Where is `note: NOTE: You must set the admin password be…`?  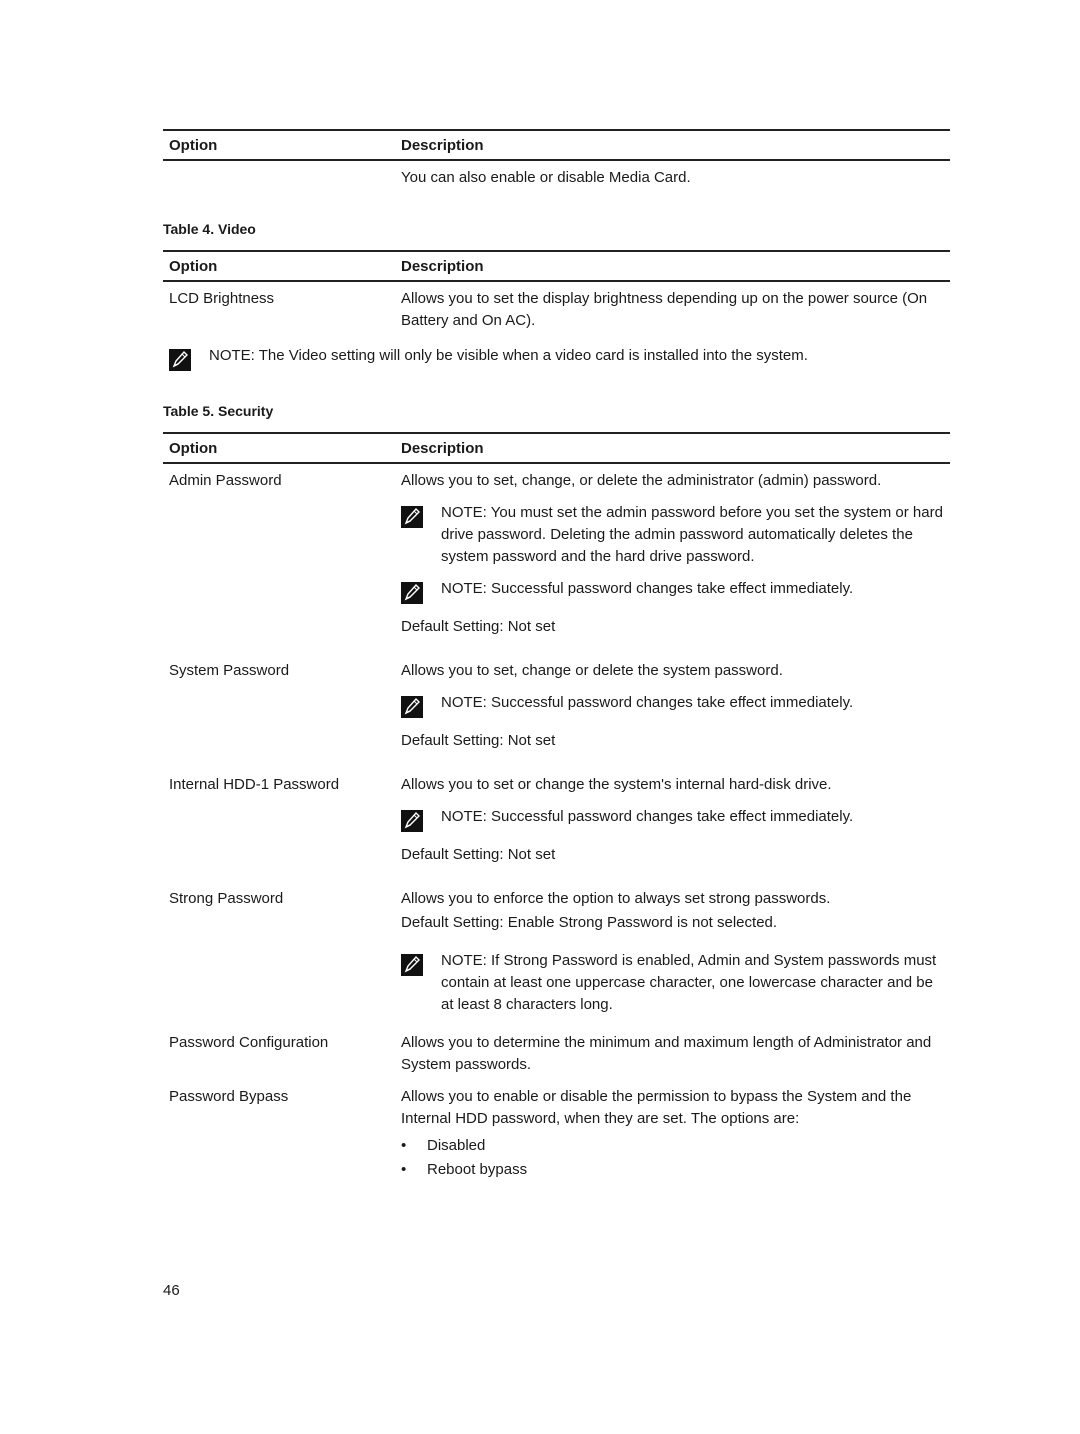 note: NOTE: You must set the admin password be… is located at coordinates (672, 535).